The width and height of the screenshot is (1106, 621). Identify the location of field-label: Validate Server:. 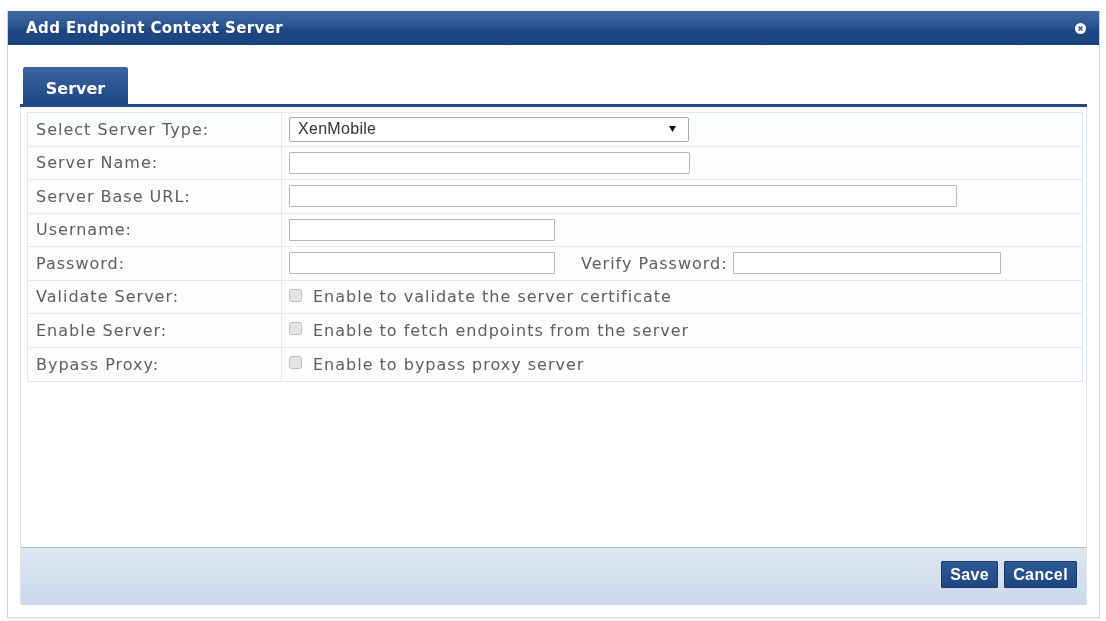
(108, 297).